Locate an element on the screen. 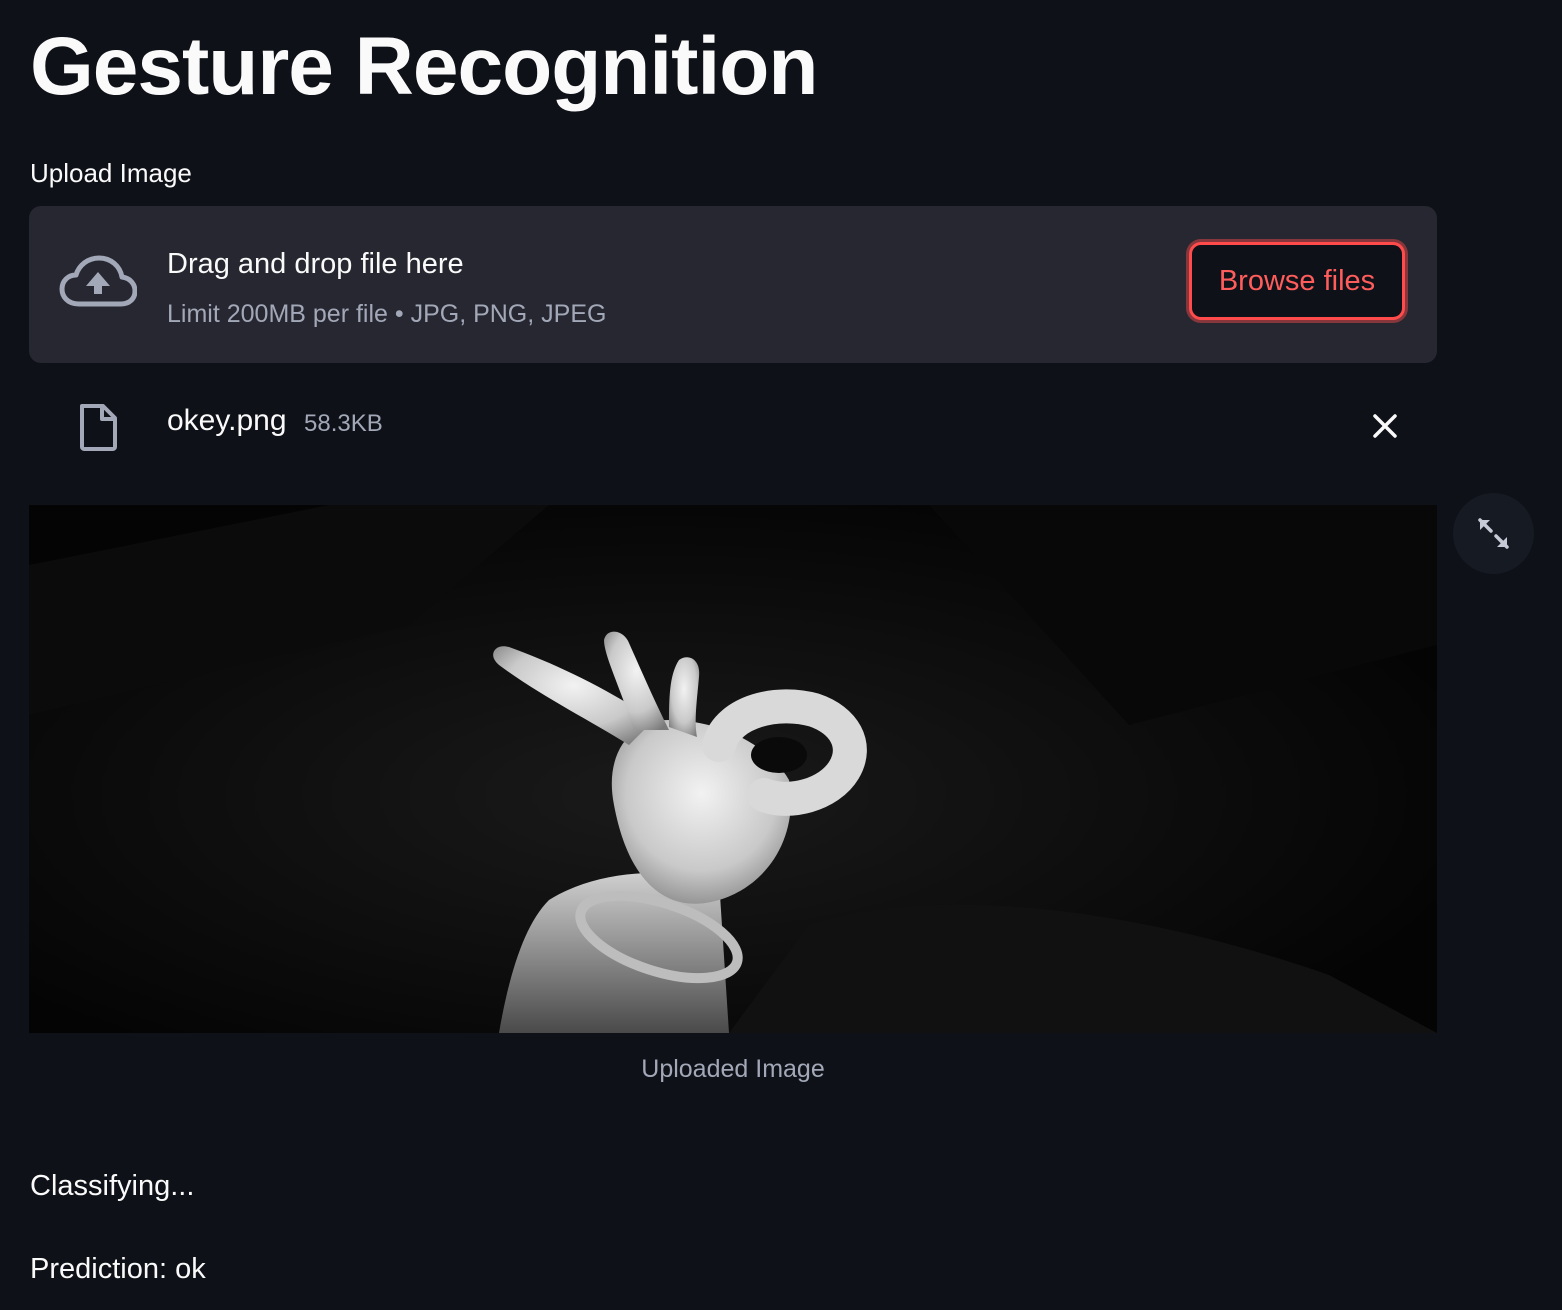 The height and width of the screenshot is (1310, 1562). file-icon is located at coordinates (98, 427).